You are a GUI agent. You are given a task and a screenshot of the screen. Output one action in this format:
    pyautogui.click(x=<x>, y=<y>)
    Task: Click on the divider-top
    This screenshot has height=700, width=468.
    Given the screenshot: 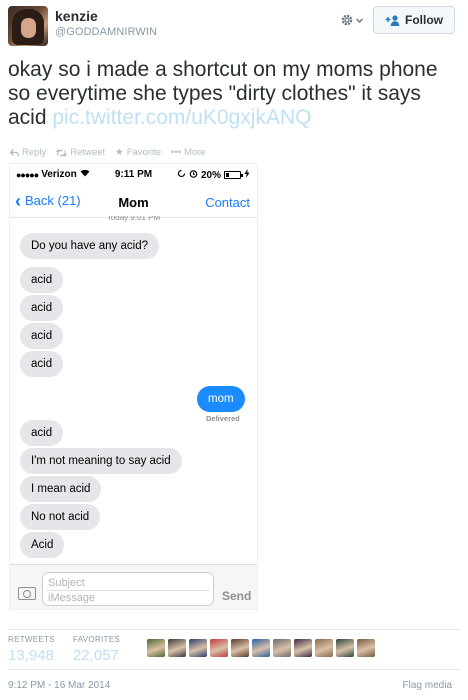 What is the action you would take?
    pyautogui.click(x=234, y=629)
    